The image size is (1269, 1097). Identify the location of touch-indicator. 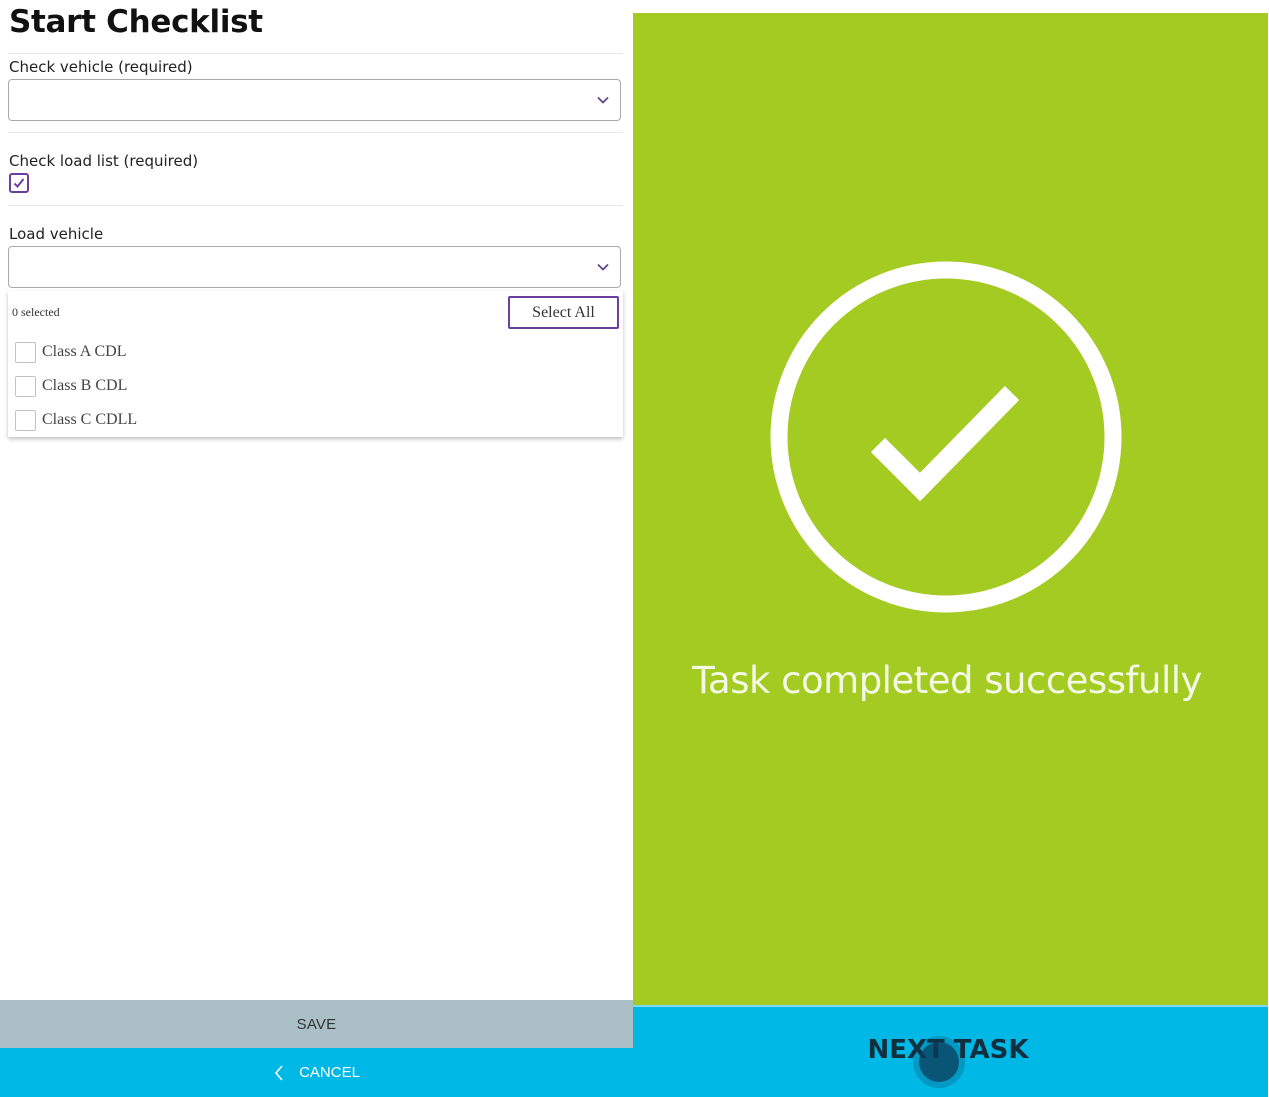
(939, 1062).